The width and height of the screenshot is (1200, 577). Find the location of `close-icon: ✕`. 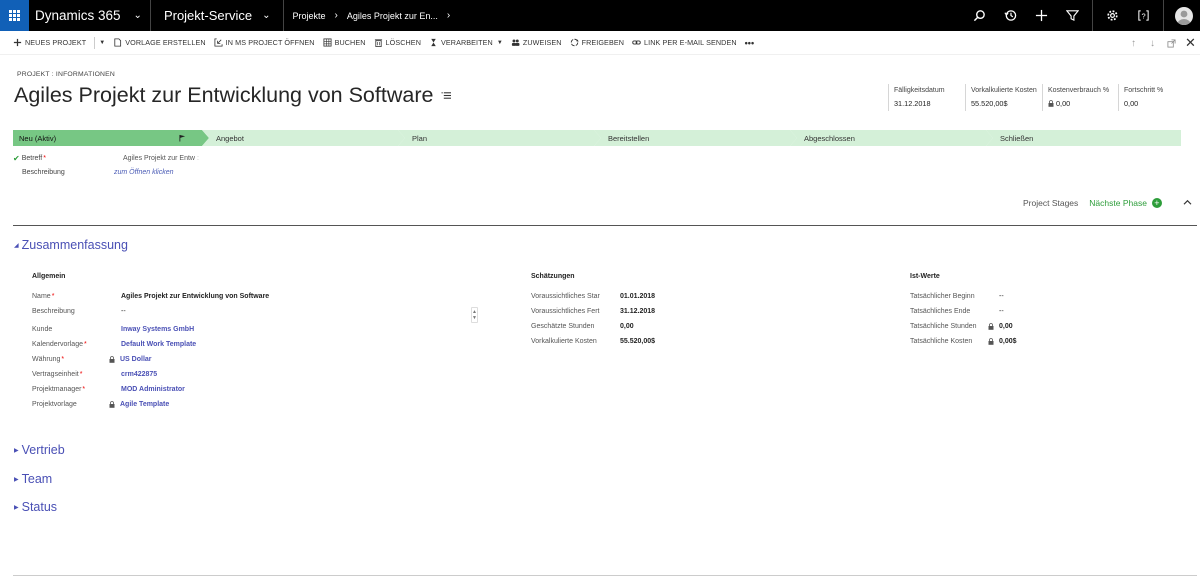

close-icon: ✕ is located at coordinates (1190, 43).